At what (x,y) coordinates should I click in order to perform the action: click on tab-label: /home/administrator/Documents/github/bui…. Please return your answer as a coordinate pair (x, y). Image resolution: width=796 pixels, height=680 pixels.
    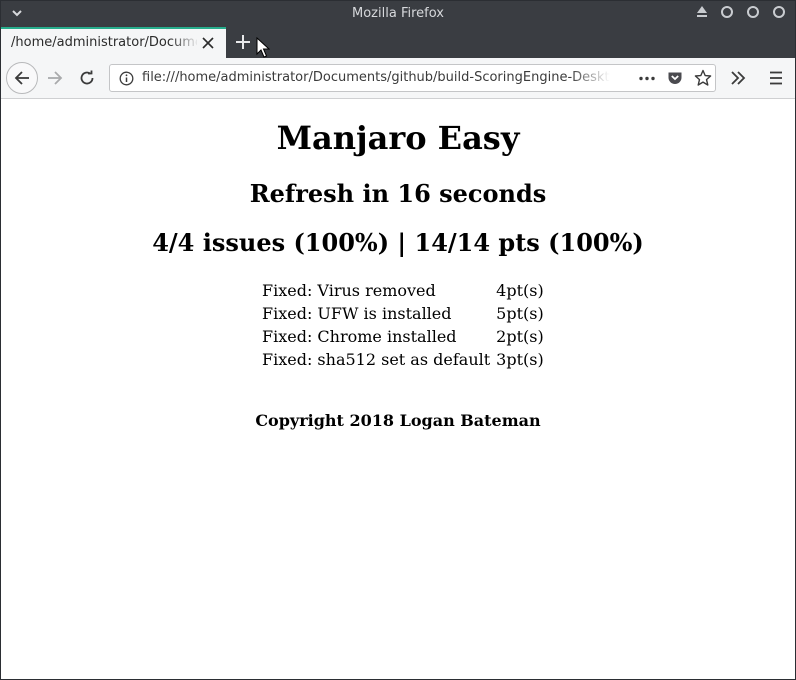
    Looking at the image, I should click on (104, 42).